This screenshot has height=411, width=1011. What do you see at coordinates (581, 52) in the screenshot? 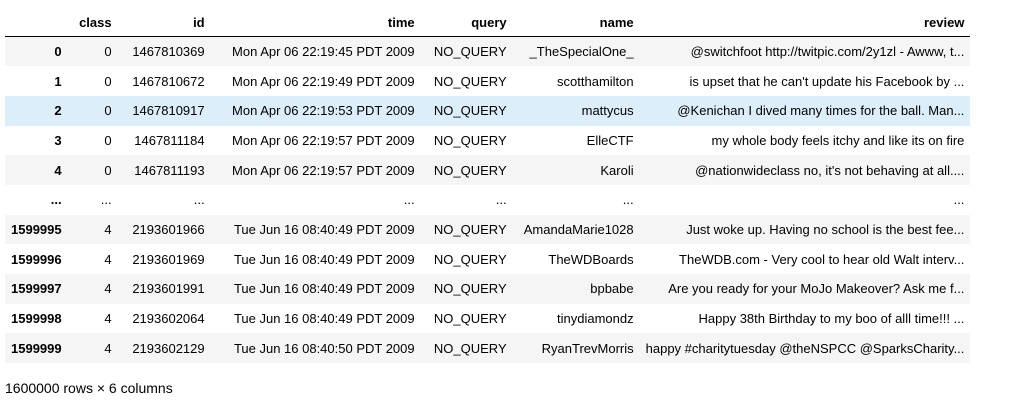
I see `cell-name: _TheSpecialOne_` at bounding box center [581, 52].